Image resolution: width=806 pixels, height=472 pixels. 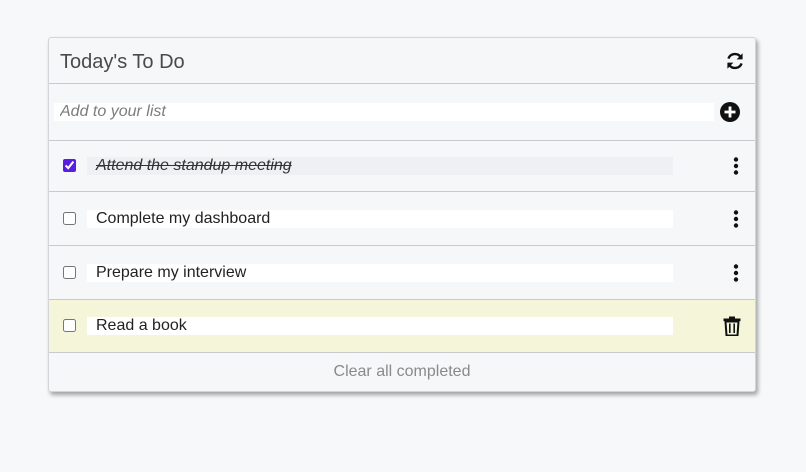 I want to click on list-item: Prepare my interview, so click(x=402, y=273).